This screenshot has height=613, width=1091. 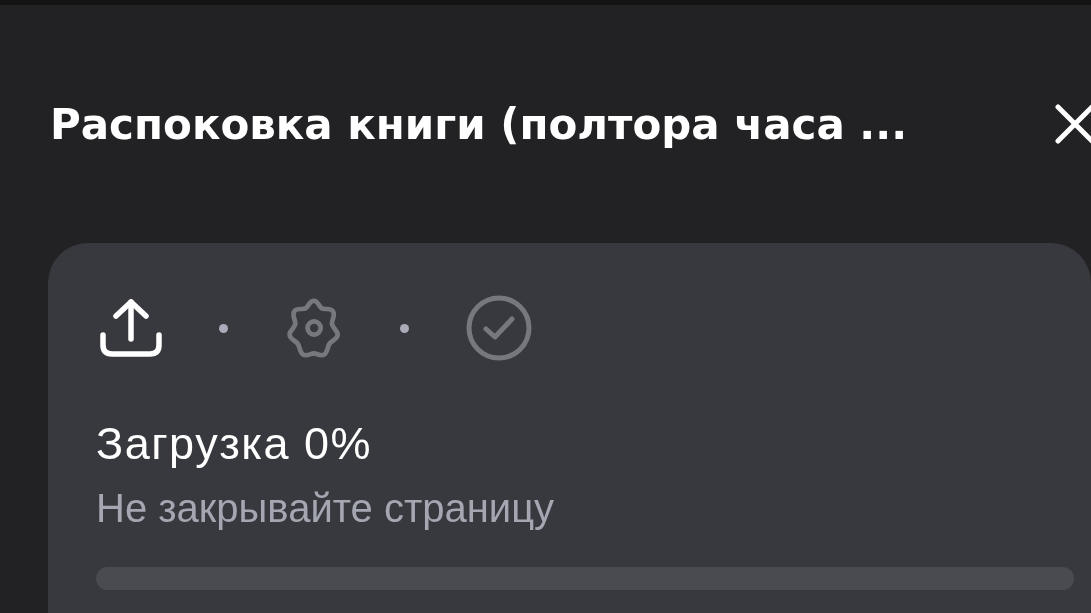 What do you see at coordinates (234, 444) in the screenshot?
I see `status-heading: Загрузка 0%` at bounding box center [234, 444].